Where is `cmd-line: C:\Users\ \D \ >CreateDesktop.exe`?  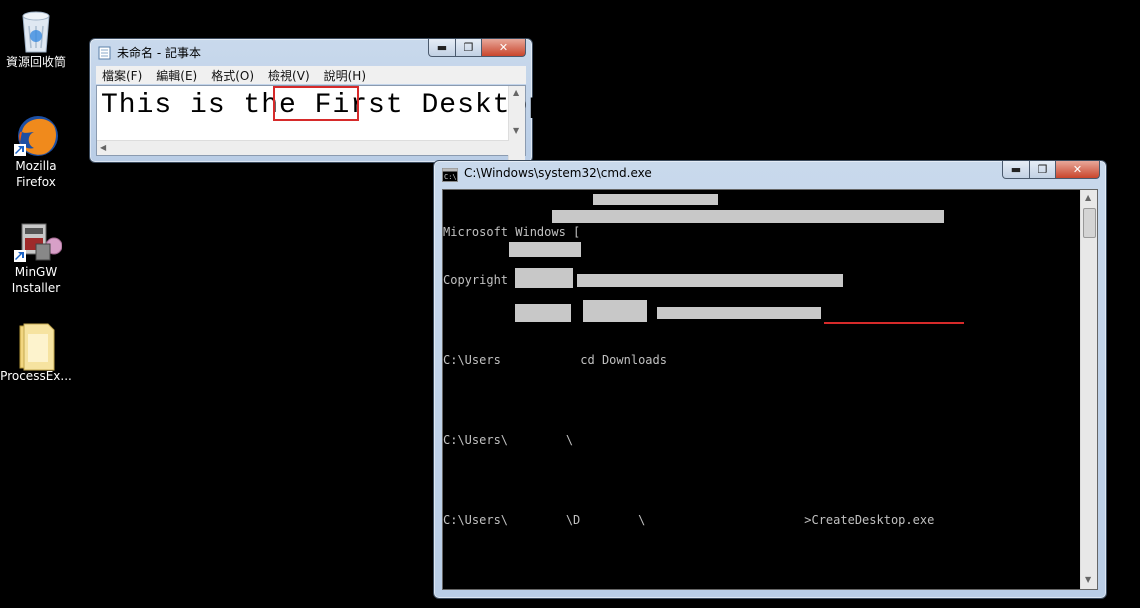
cmd-line: C:\Users\ \D \ >CreateDesktop.exe is located at coordinates (688, 520).